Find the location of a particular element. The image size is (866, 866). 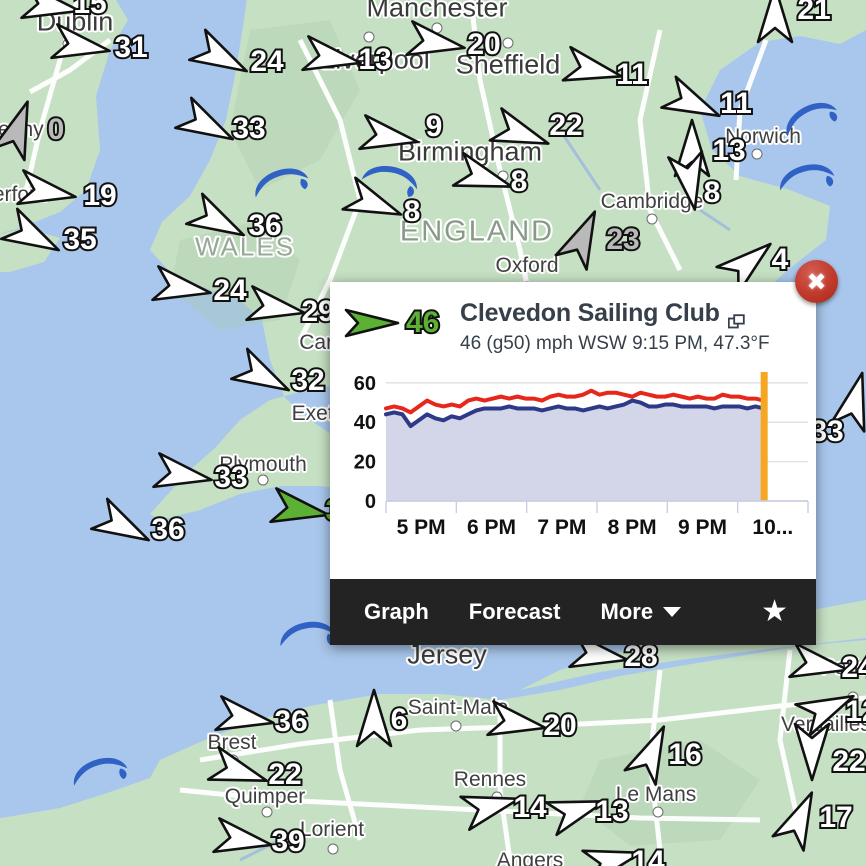

svg-text: 20 is located at coordinates (365, 463).